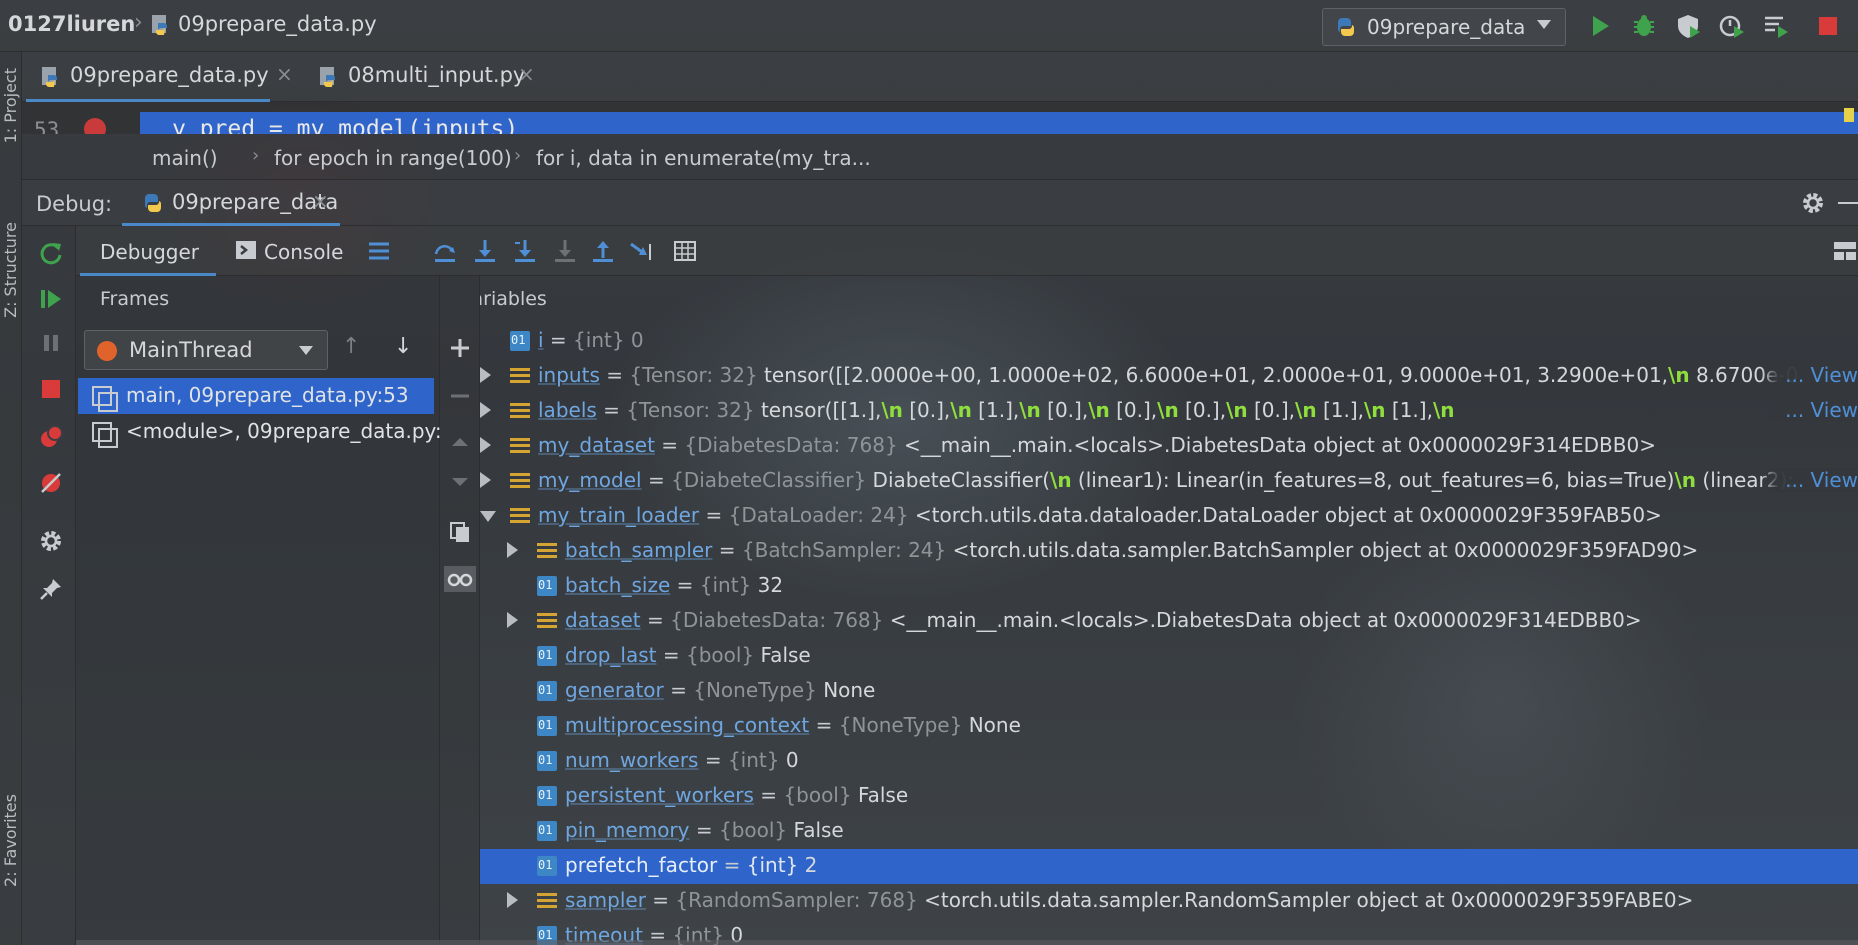  Describe the element at coordinates (10, 270) in the screenshot. I see `structure-tool-button: Z: Structure` at that location.